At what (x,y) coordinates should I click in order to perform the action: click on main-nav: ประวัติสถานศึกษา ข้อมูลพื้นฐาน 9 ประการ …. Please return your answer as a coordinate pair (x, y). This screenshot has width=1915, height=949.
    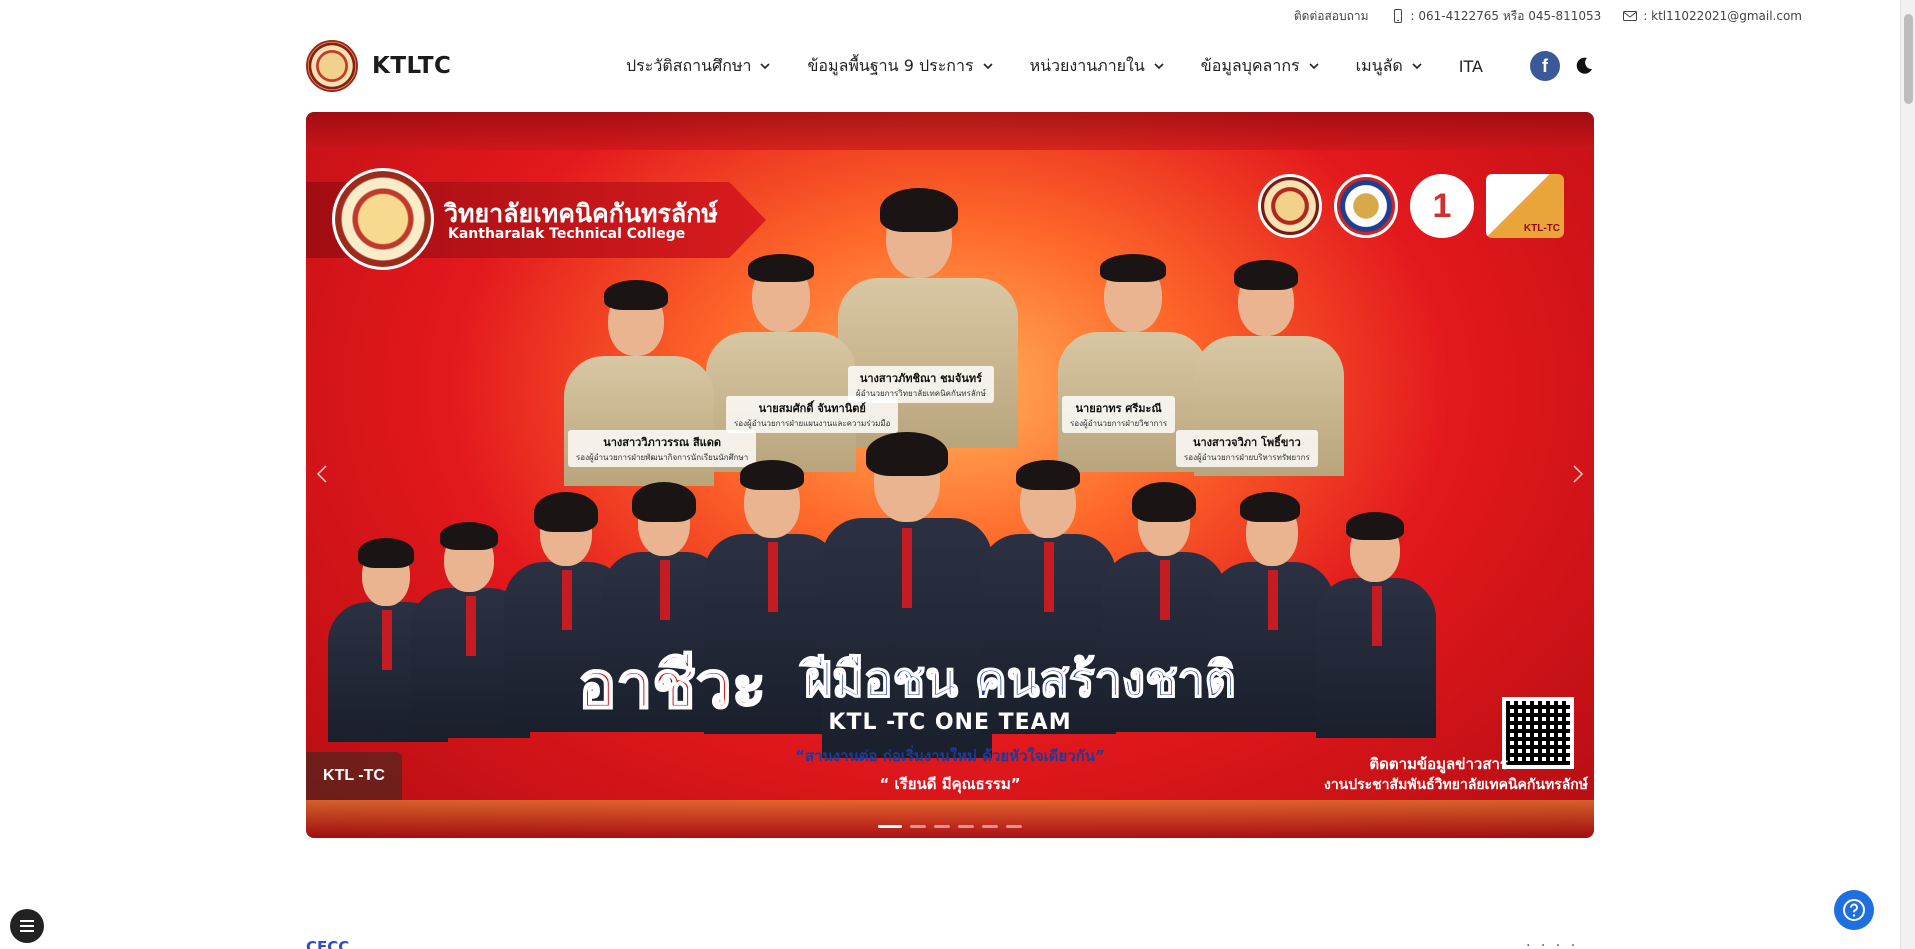
    Looking at the image, I should click on (1054, 66).